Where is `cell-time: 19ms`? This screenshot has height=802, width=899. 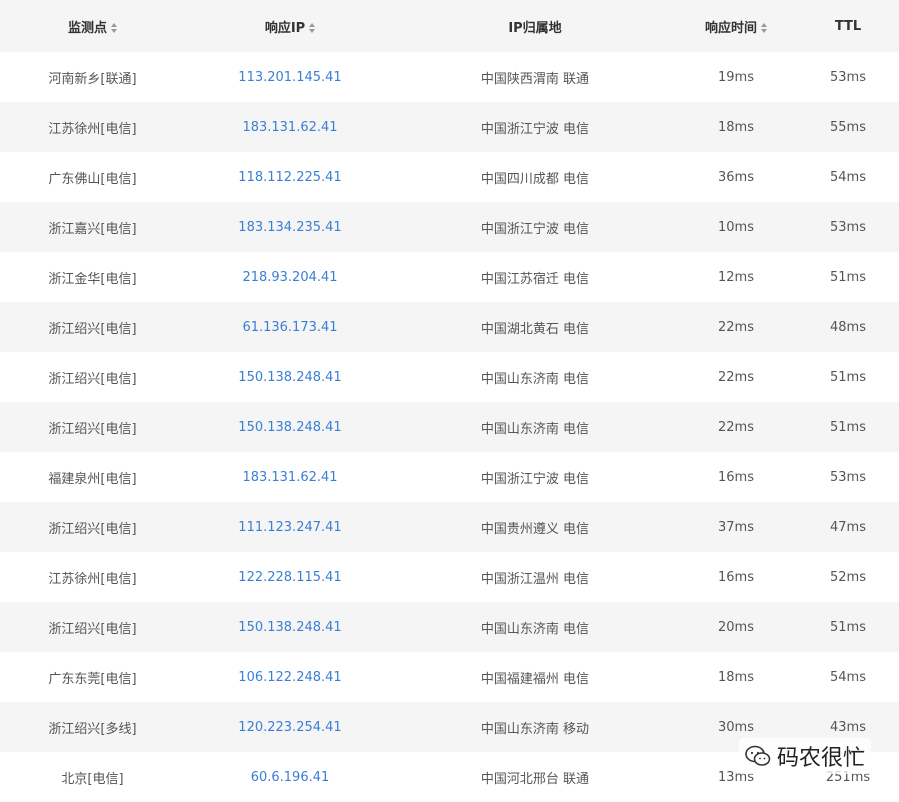 cell-time: 19ms is located at coordinates (736, 77).